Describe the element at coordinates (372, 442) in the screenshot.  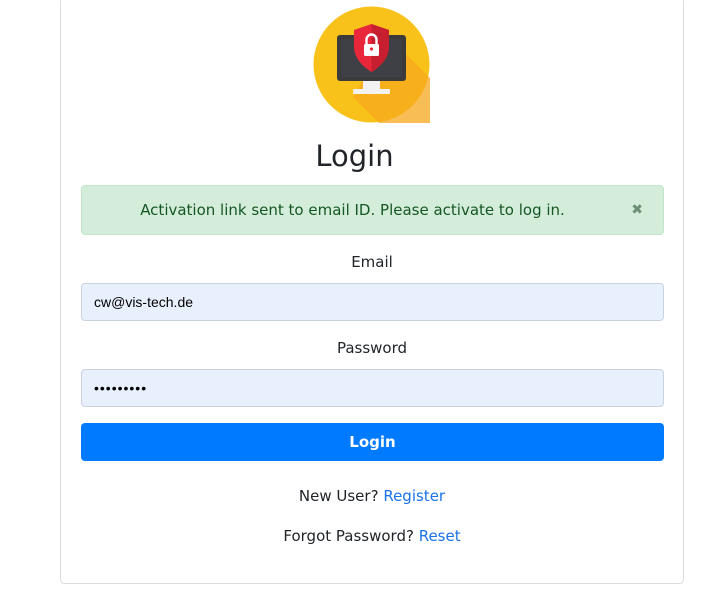
I see `login-button: Login` at that location.